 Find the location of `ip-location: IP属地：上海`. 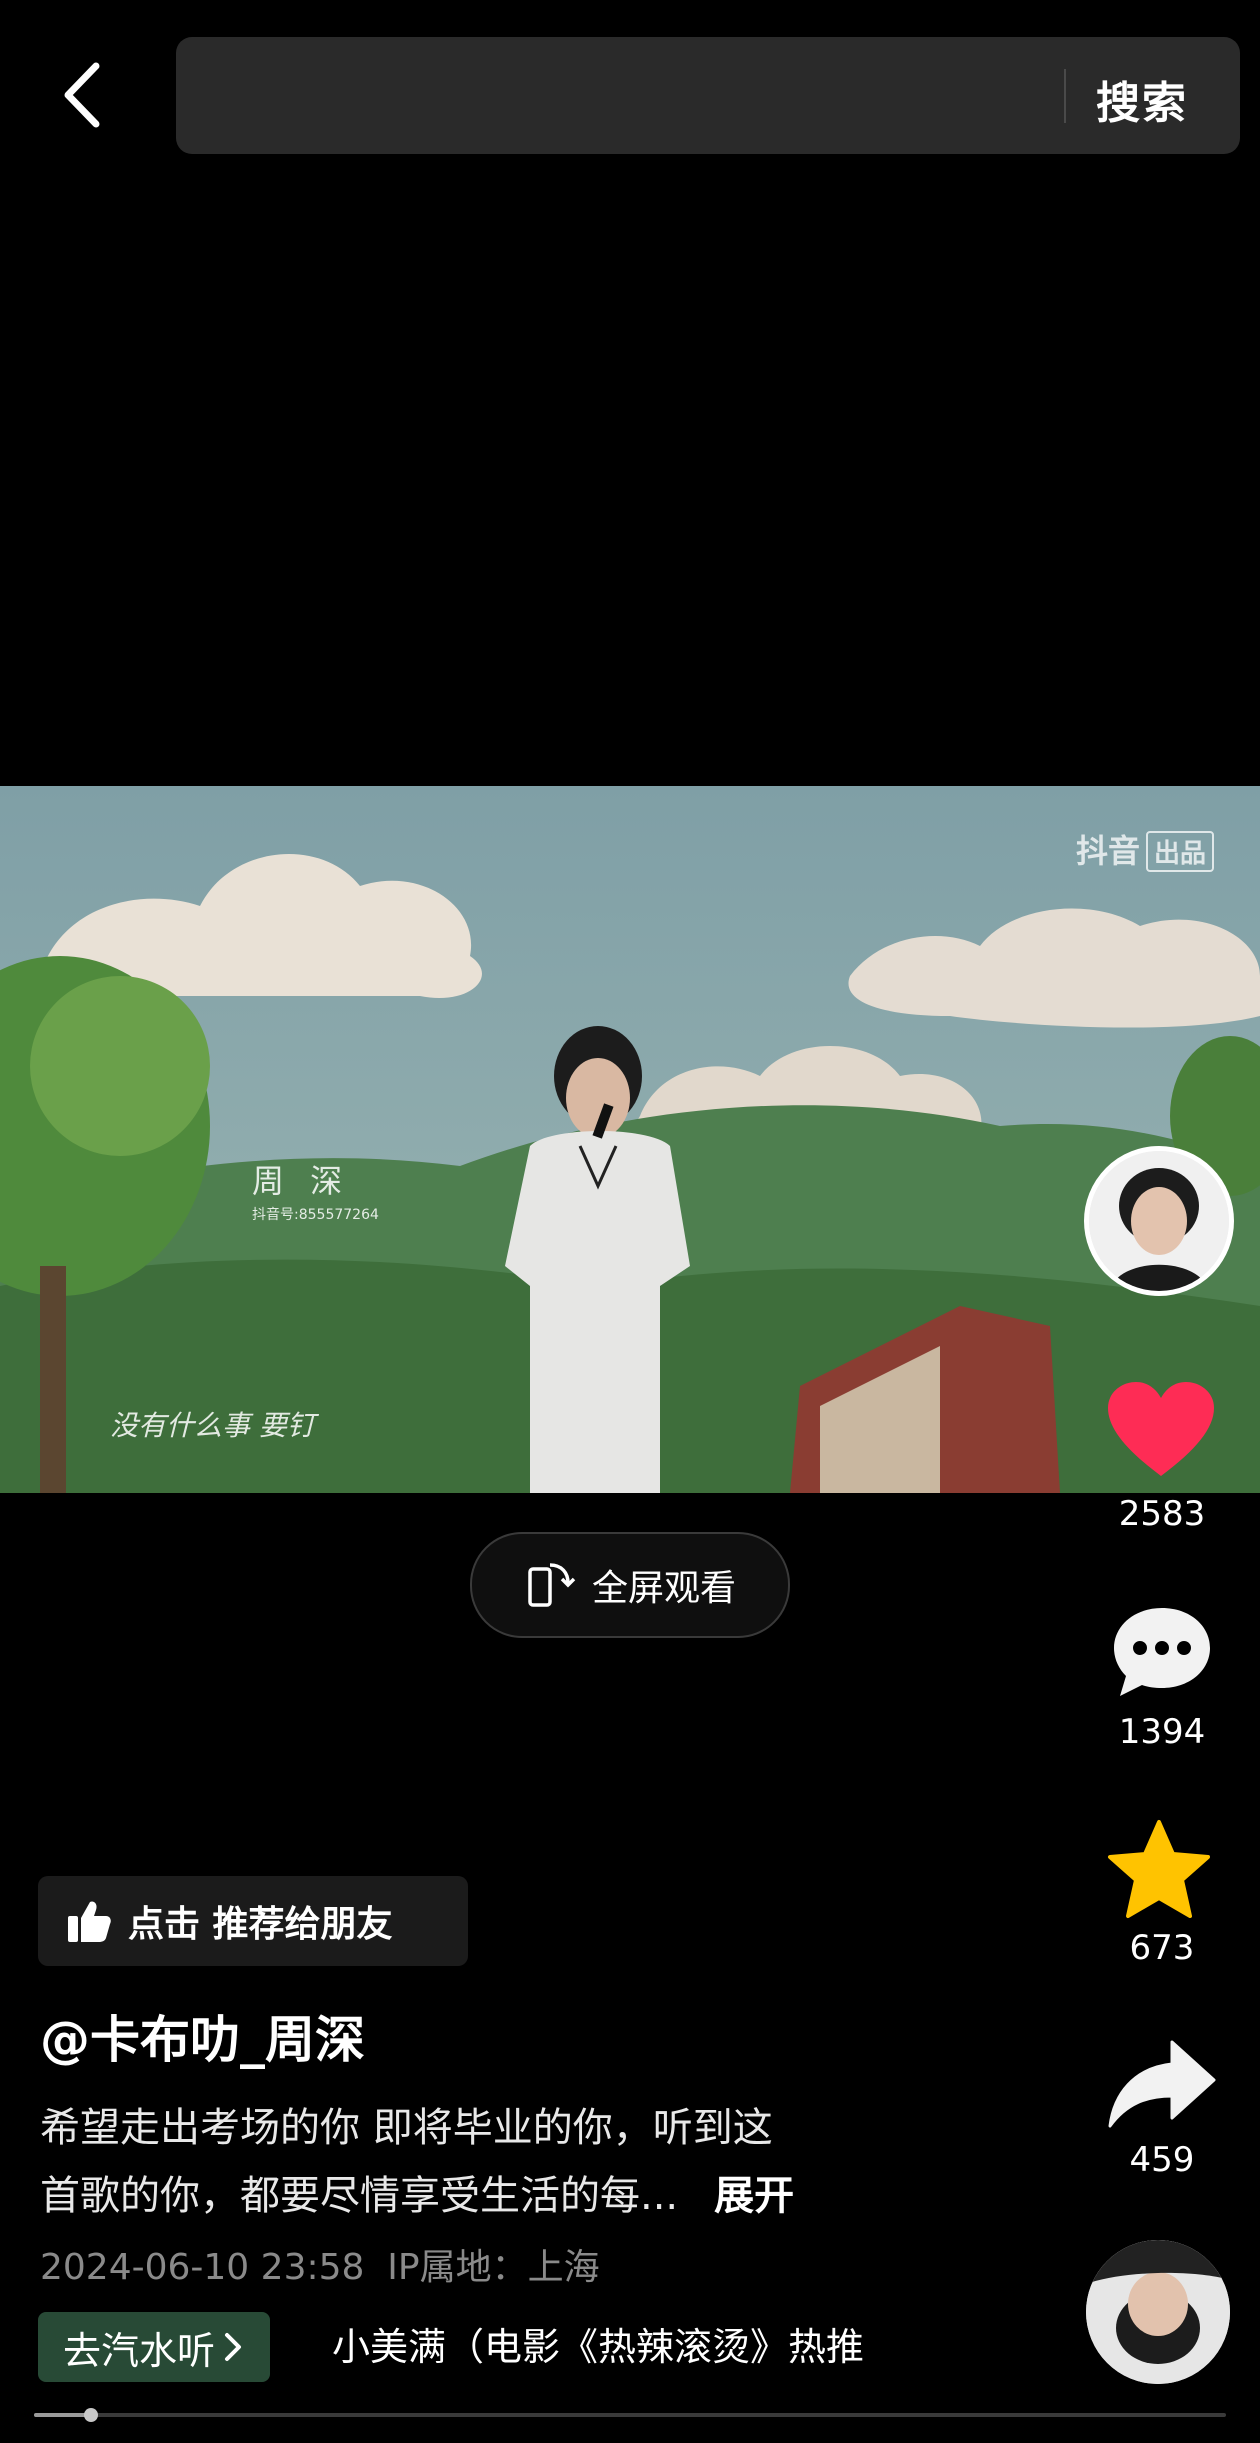

ip-location: IP属地：上海 is located at coordinates (493, 2267).